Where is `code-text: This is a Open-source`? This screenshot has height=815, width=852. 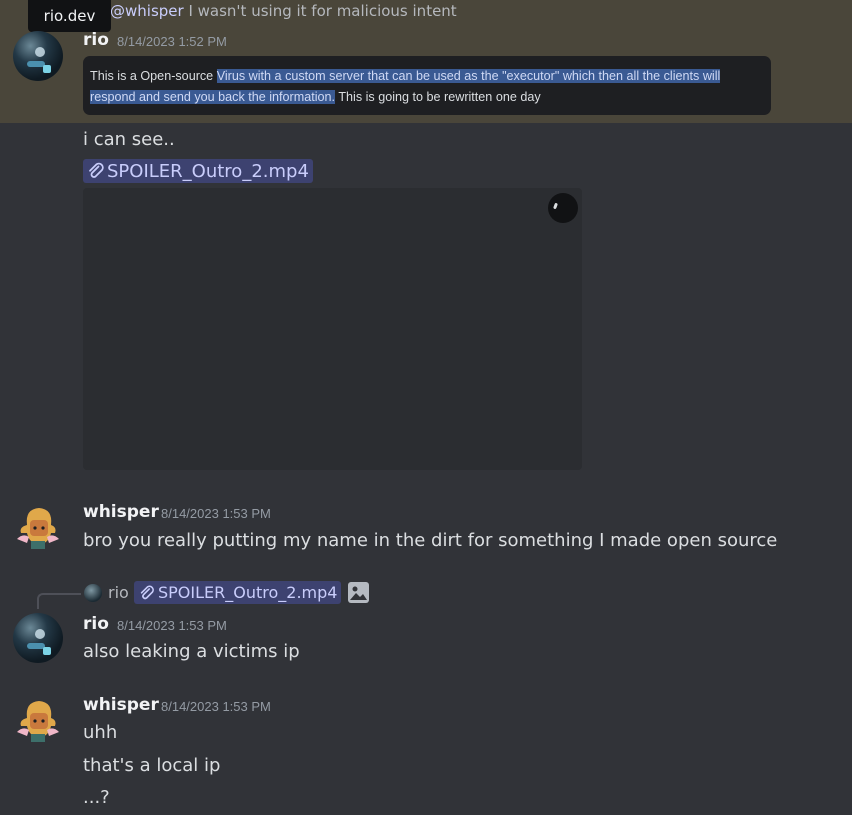 code-text: This is a Open-source is located at coordinates (153, 76).